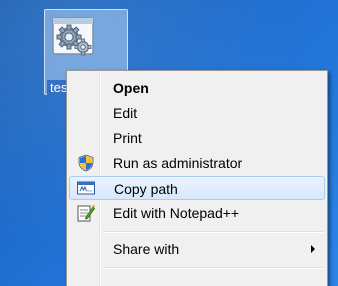 The width and height of the screenshot is (338, 286). I want to click on menu-item-print: Print, so click(197, 138).